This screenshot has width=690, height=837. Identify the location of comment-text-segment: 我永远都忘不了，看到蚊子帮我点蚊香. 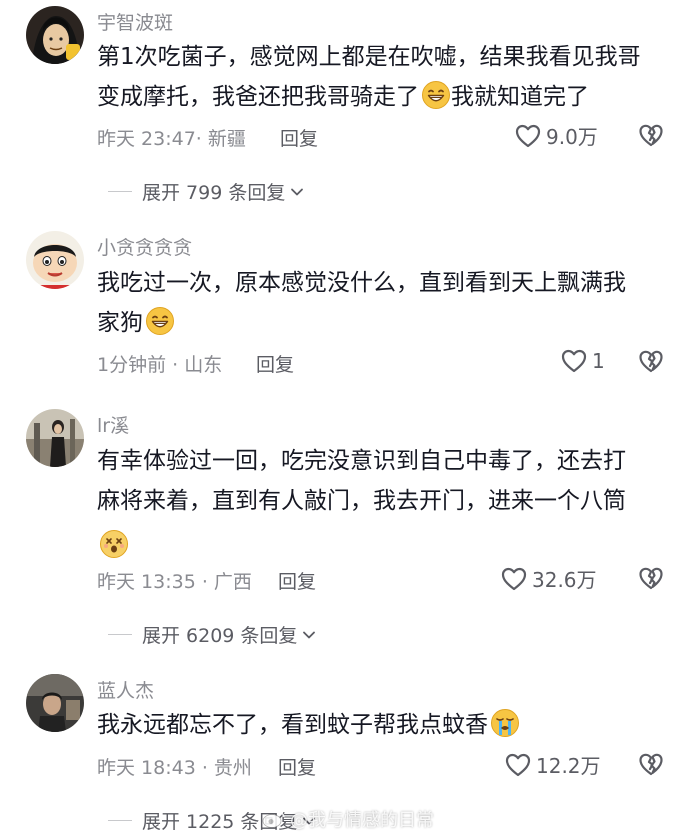
(292, 725).